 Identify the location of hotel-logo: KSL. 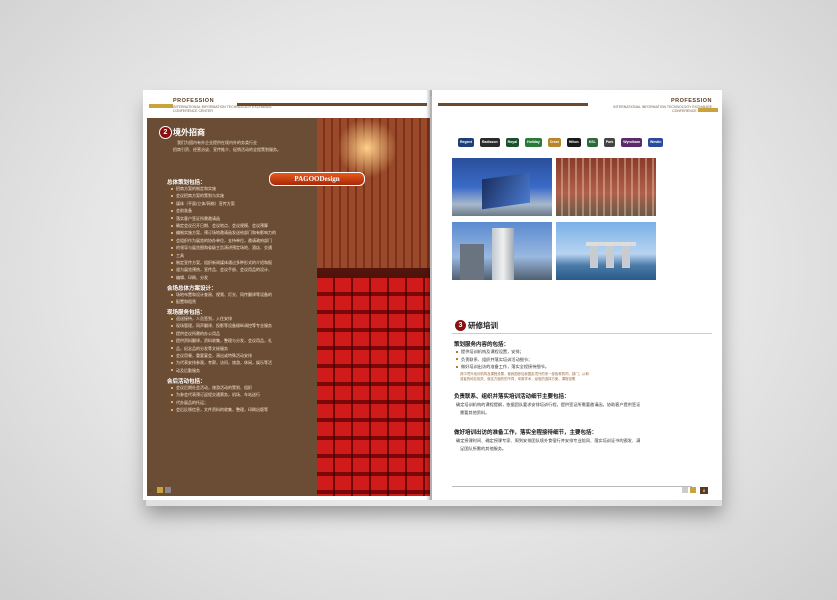
(592, 142).